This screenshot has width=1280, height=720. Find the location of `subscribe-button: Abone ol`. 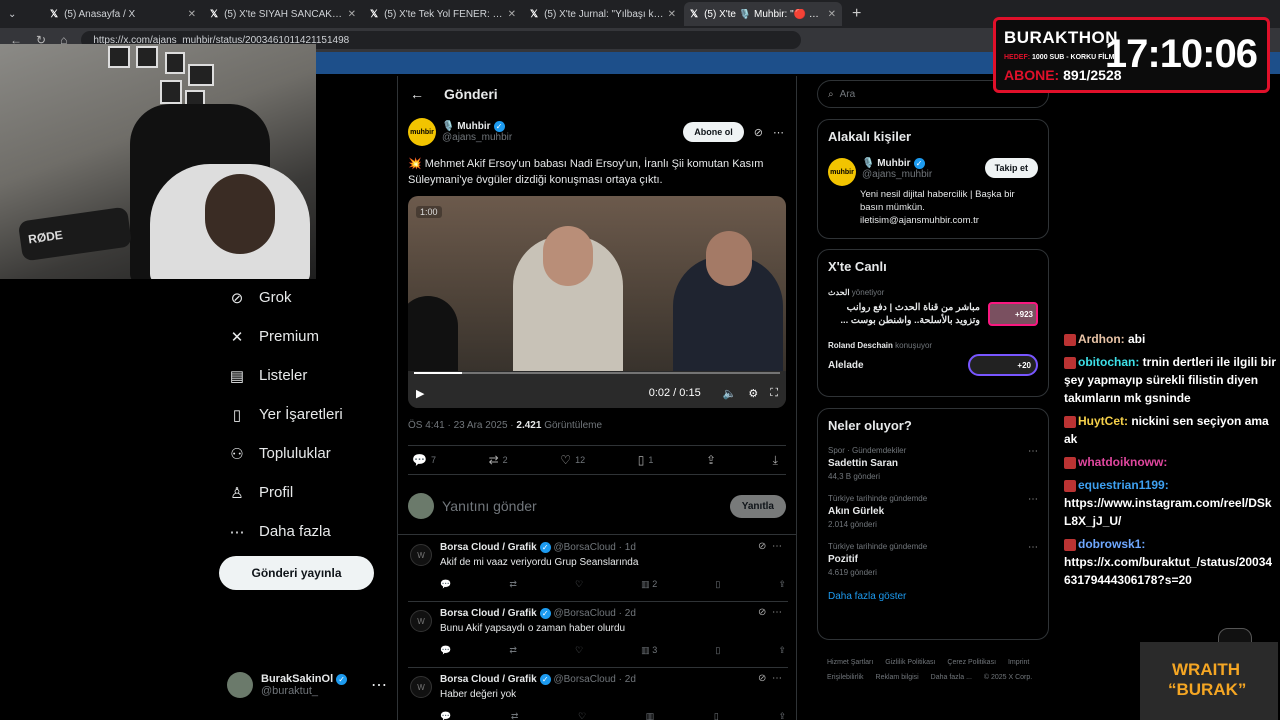

subscribe-button: Abone ol is located at coordinates (713, 132).